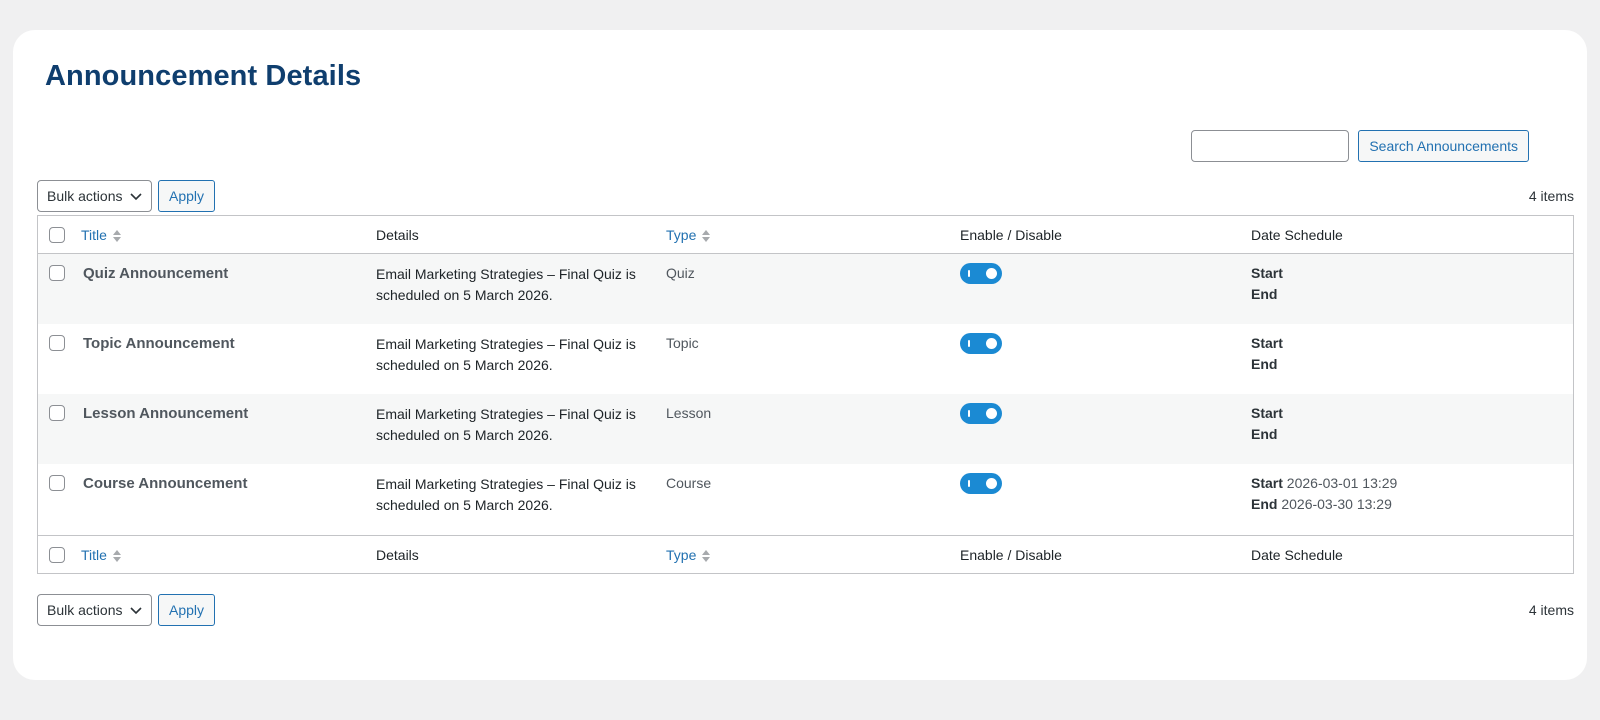  What do you see at coordinates (187, 196) in the screenshot?
I see `apply-button: Apply` at bounding box center [187, 196].